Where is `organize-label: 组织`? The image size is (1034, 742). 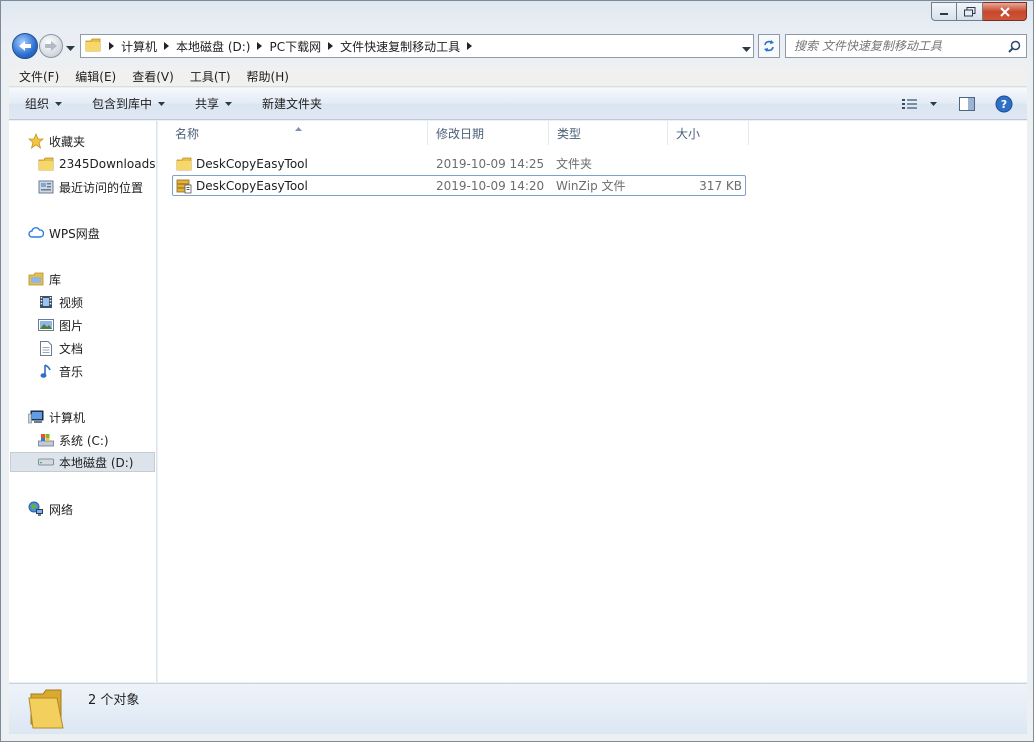 organize-label: 组织 is located at coordinates (37, 104).